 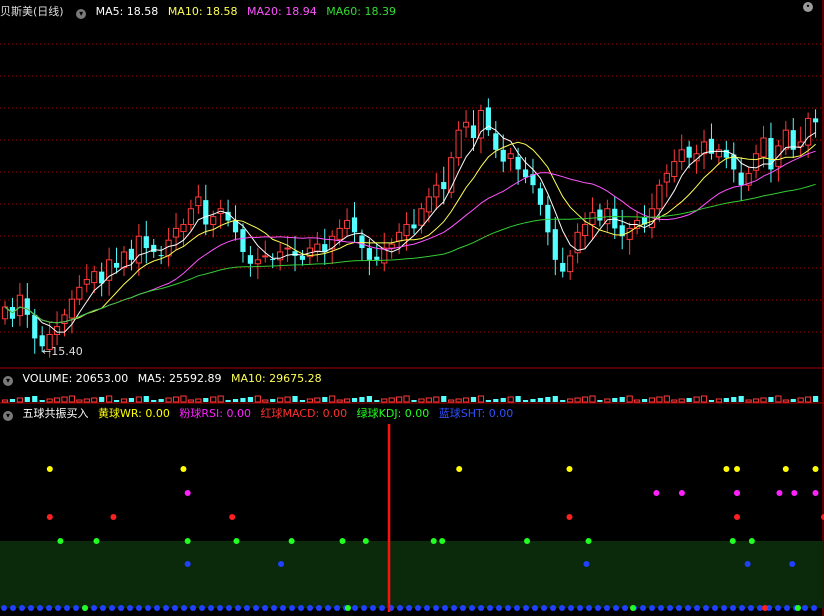 I want to click on chart-title: 贝斯美(日线), so click(x=32, y=11).